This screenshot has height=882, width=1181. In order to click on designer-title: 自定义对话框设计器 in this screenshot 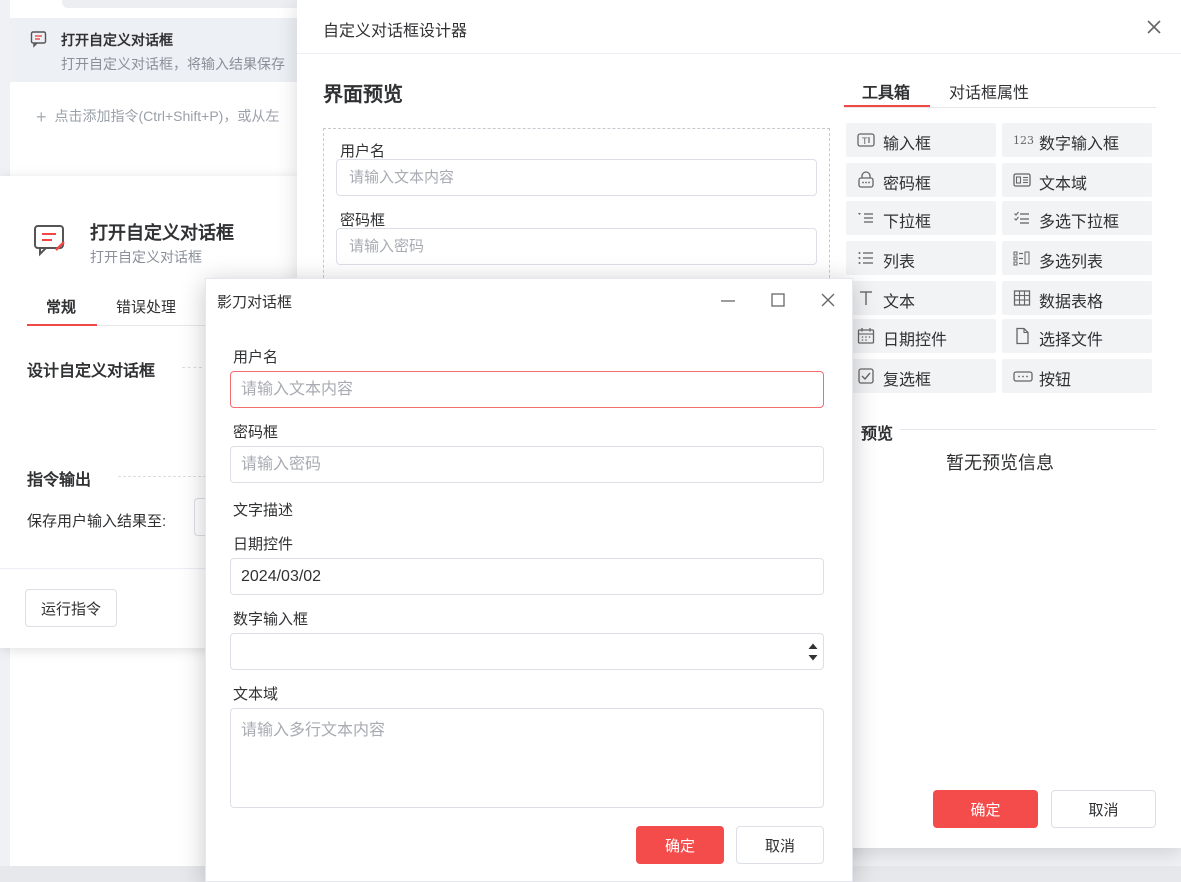, I will do `click(395, 31)`.